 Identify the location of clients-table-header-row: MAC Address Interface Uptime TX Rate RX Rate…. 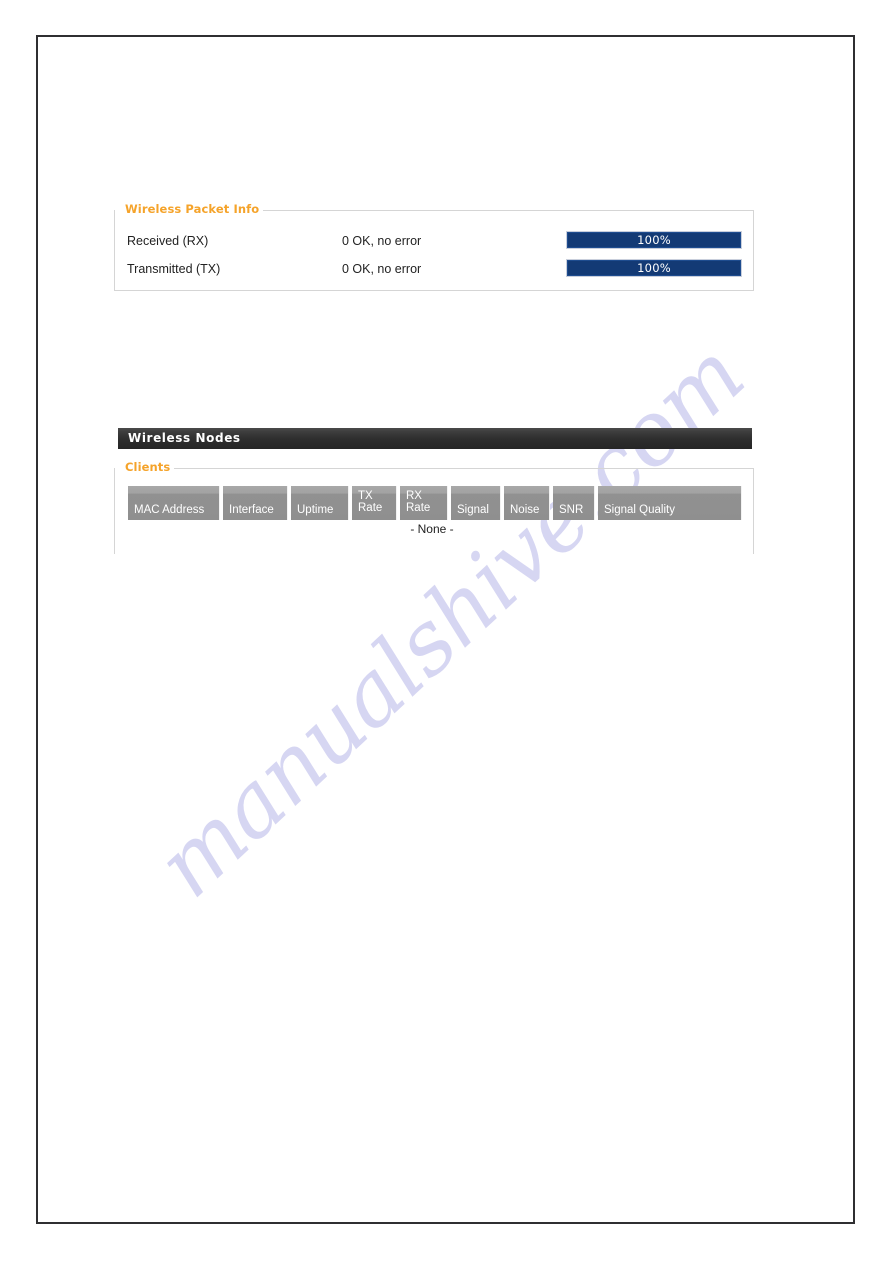
(435, 503).